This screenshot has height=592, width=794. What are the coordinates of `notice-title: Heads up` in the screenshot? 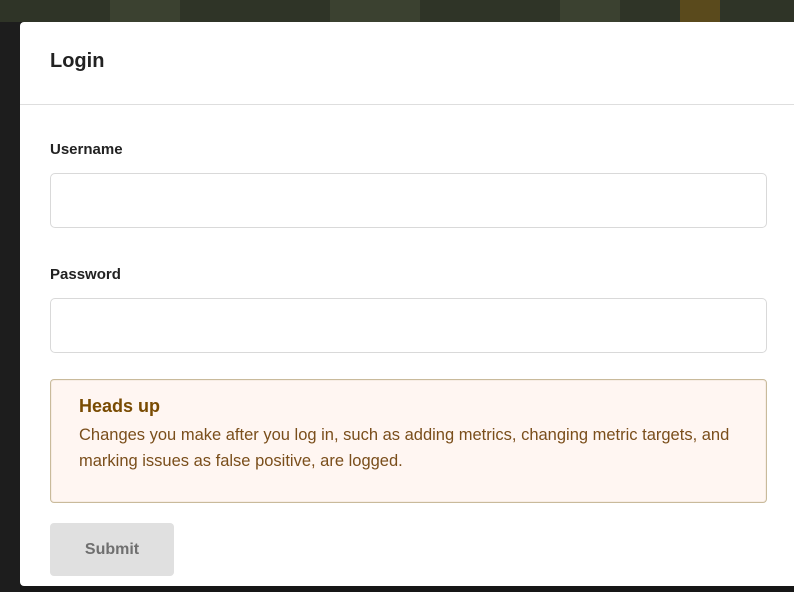 It's located at (120, 406).